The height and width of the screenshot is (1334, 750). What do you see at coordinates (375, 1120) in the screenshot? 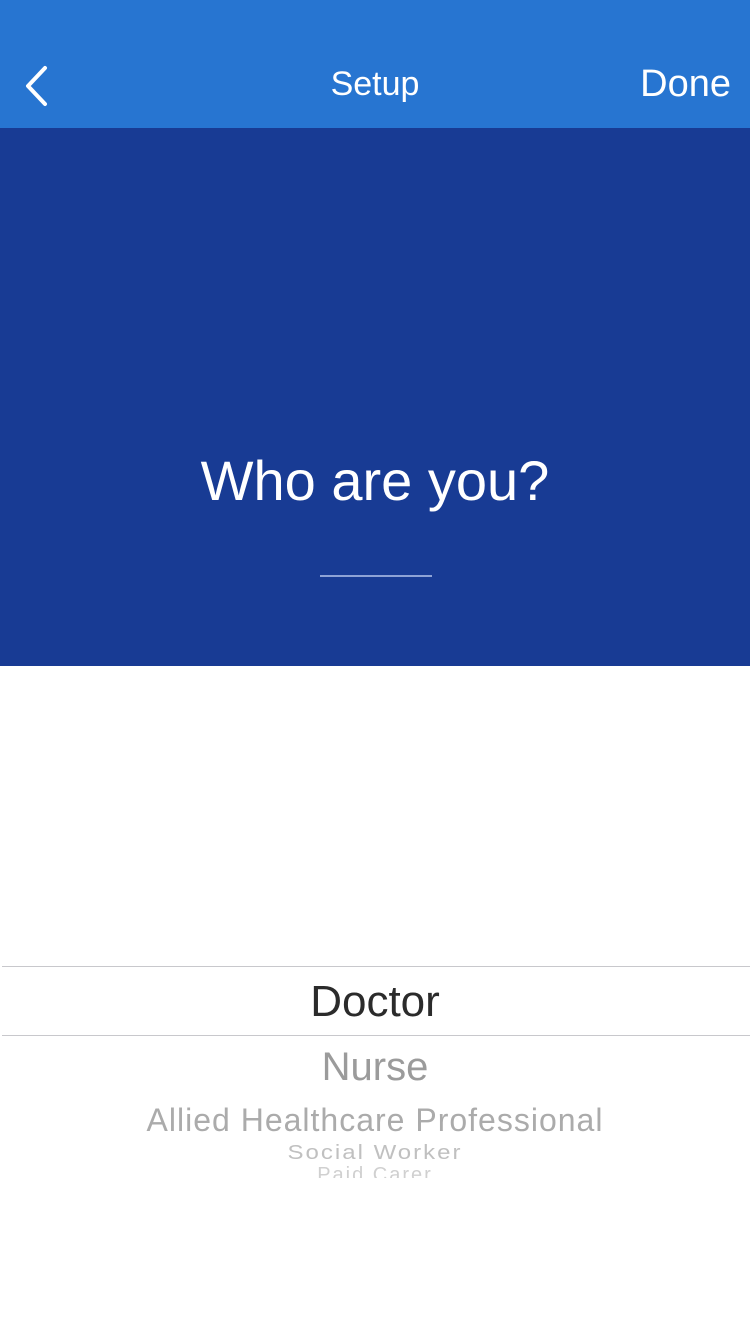
I see `picker-option: Allied Healthcare Professional` at bounding box center [375, 1120].